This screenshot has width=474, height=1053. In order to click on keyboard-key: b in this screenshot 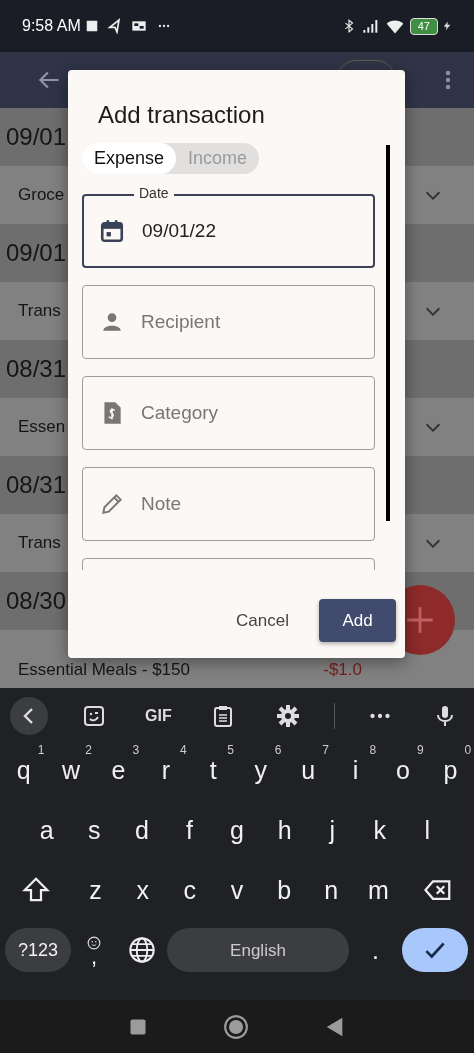, I will do `click(284, 890)`.